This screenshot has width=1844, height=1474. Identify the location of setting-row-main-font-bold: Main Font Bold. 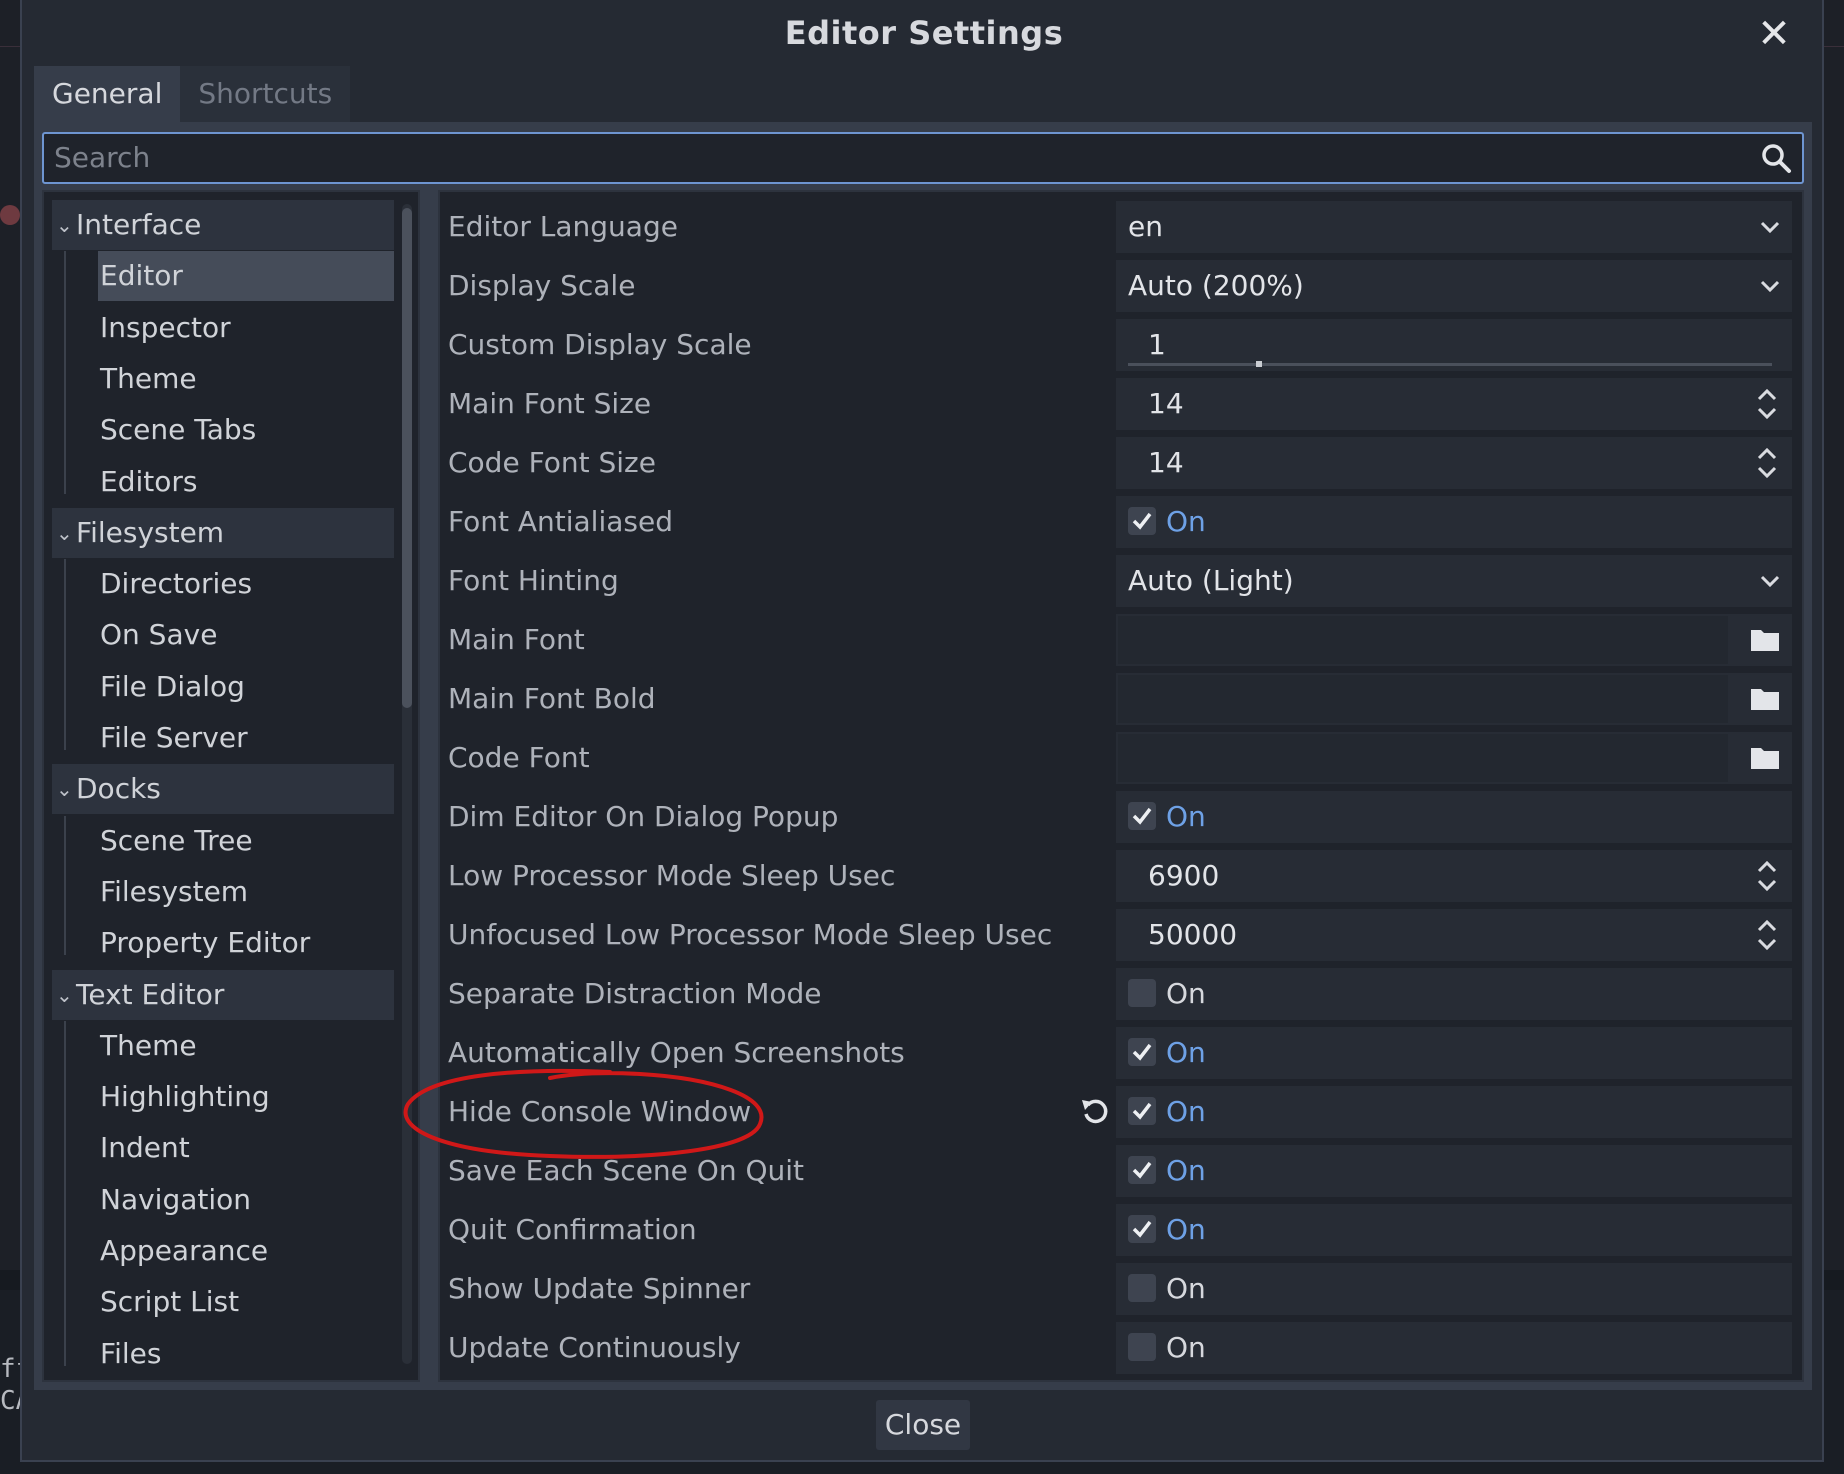
(1121, 699).